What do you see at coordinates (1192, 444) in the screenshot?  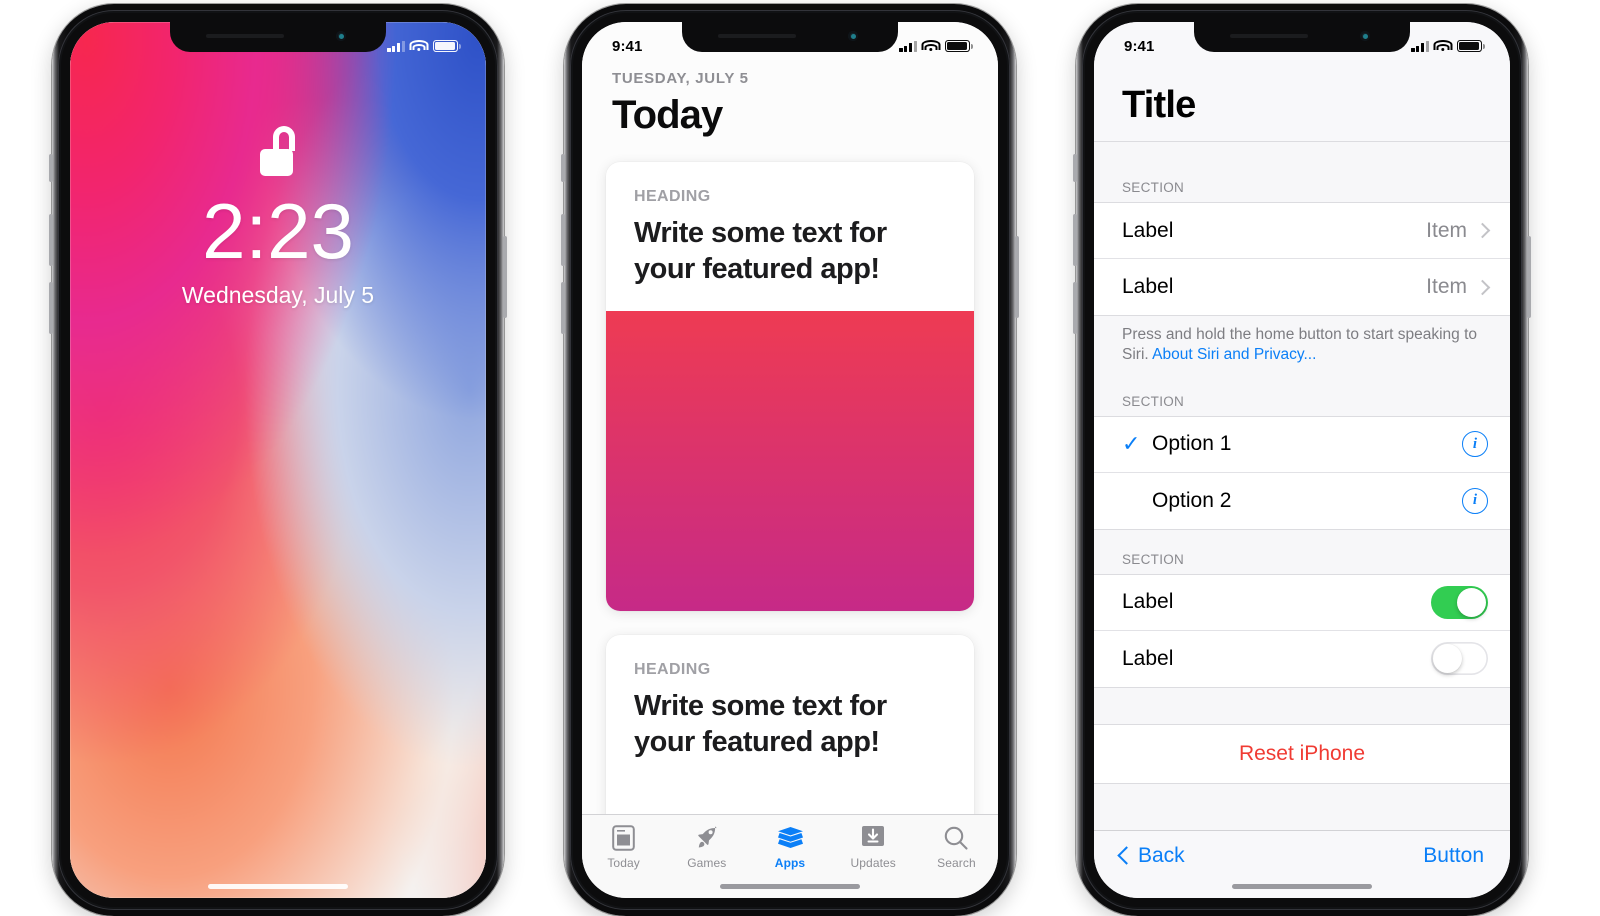 I see `row-label: Option 1` at bounding box center [1192, 444].